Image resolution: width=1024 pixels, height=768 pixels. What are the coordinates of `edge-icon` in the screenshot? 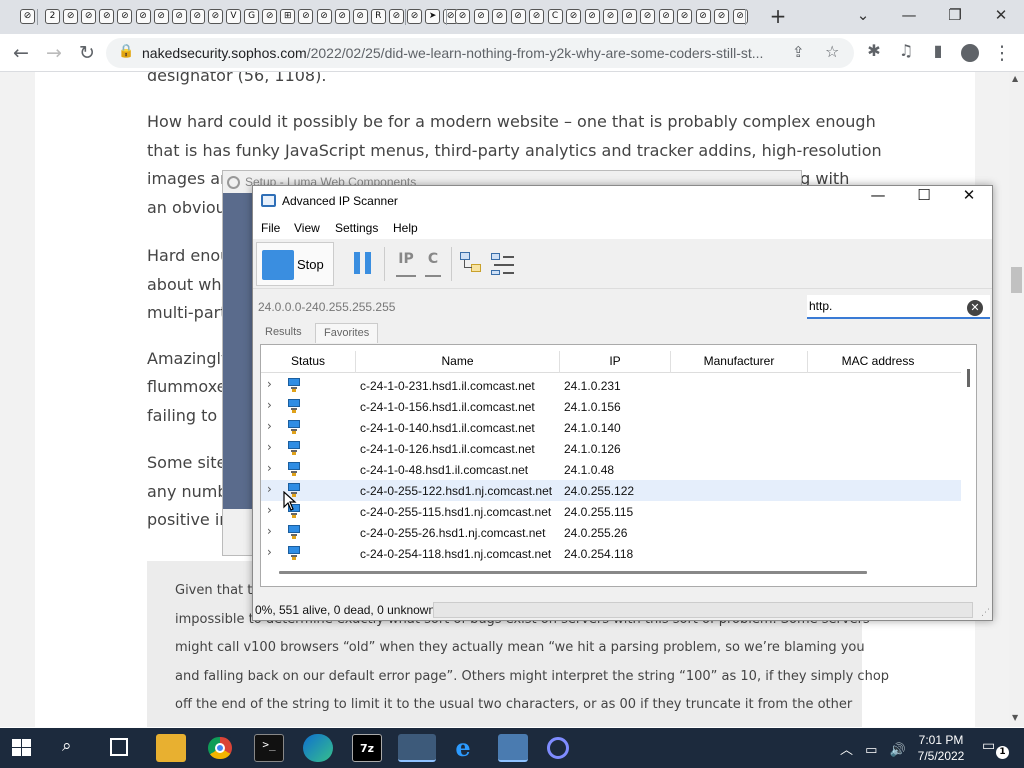 It's located at (318, 748).